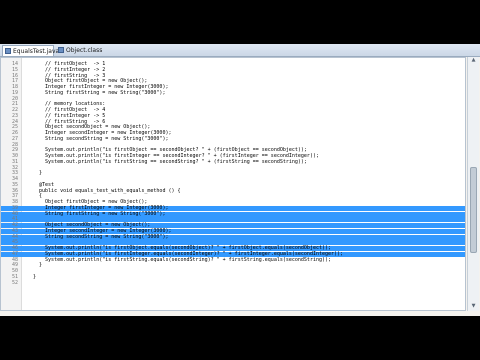  Describe the element at coordinates (8, 51) in the screenshot. I see `java-file-icon` at that location.